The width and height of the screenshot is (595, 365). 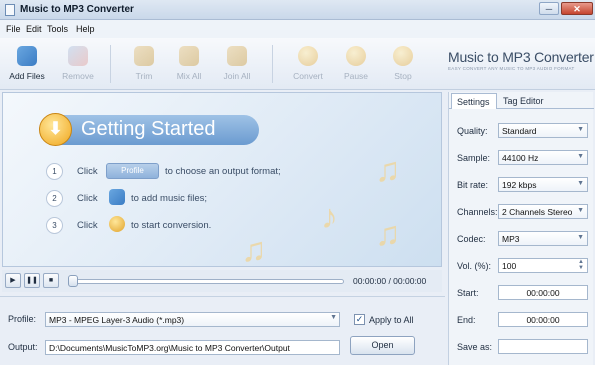 I want to click on menu-edit: Edit, so click(x=34, y=29).